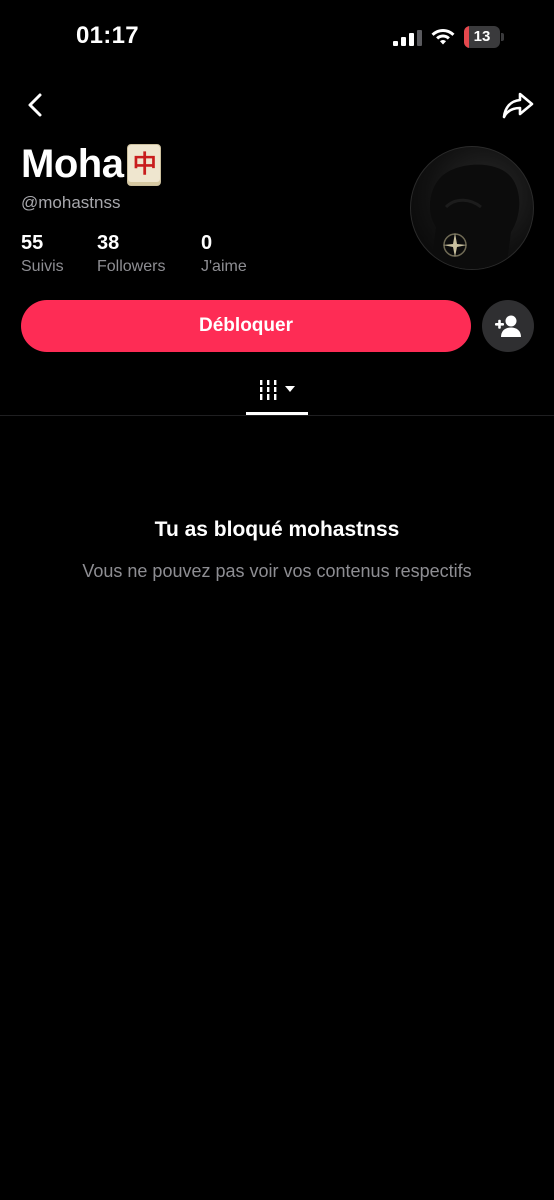 Image resolution: width=554 pixels, height=1200 pixels. I want to click on stat-following-value: 55, so click(32, 243).